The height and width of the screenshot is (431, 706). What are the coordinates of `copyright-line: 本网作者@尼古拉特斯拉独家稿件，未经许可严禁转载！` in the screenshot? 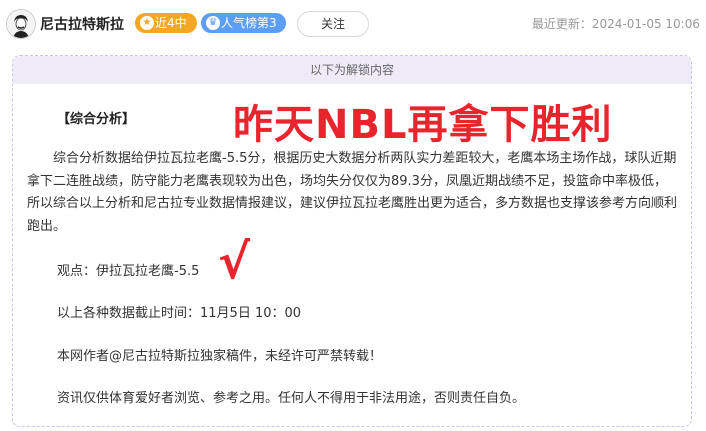 It's located at (220, 356).